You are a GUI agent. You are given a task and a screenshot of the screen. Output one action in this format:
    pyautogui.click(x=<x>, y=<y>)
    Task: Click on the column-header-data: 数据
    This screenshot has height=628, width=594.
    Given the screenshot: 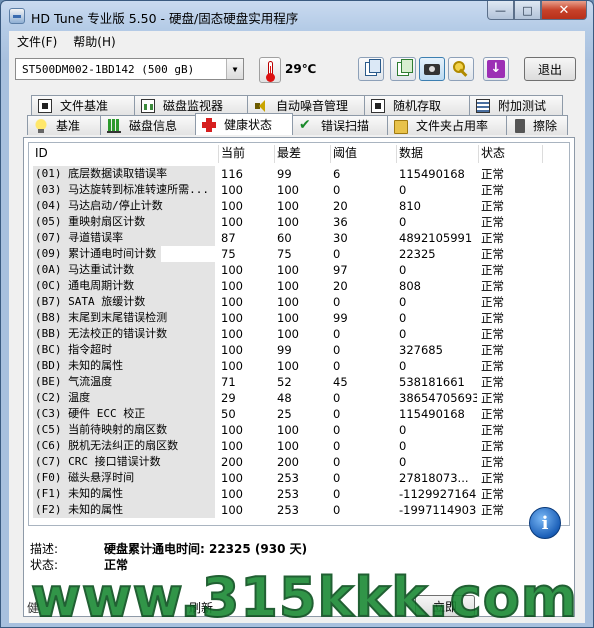 What is the action you would take?
    pyautogui.click(x=438, y=154)
    